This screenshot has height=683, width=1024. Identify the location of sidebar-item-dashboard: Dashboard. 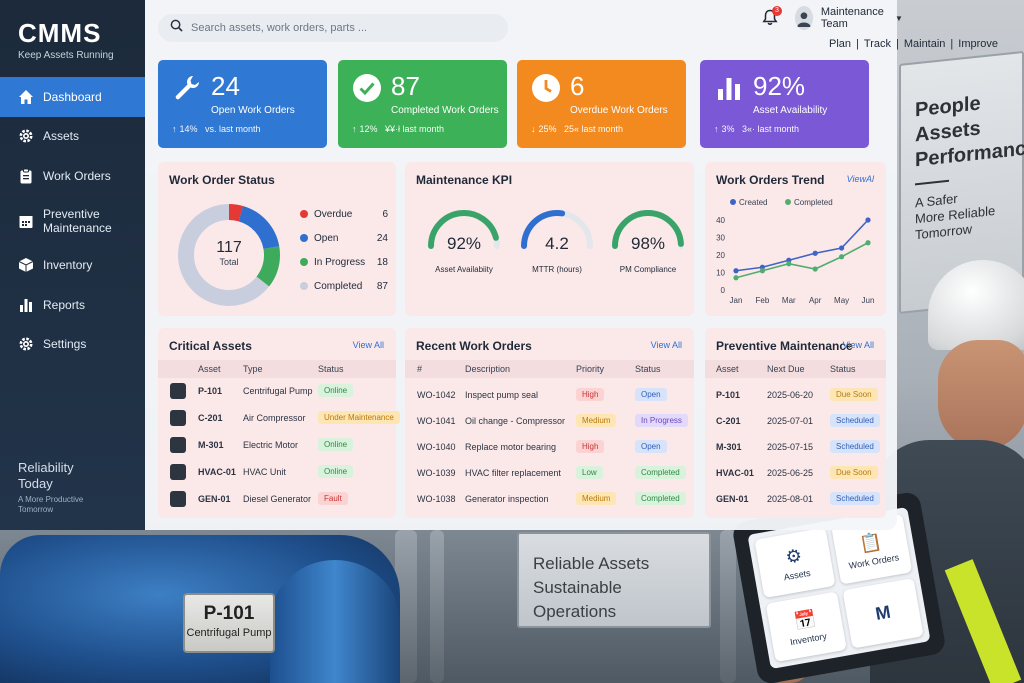
(72, 97).